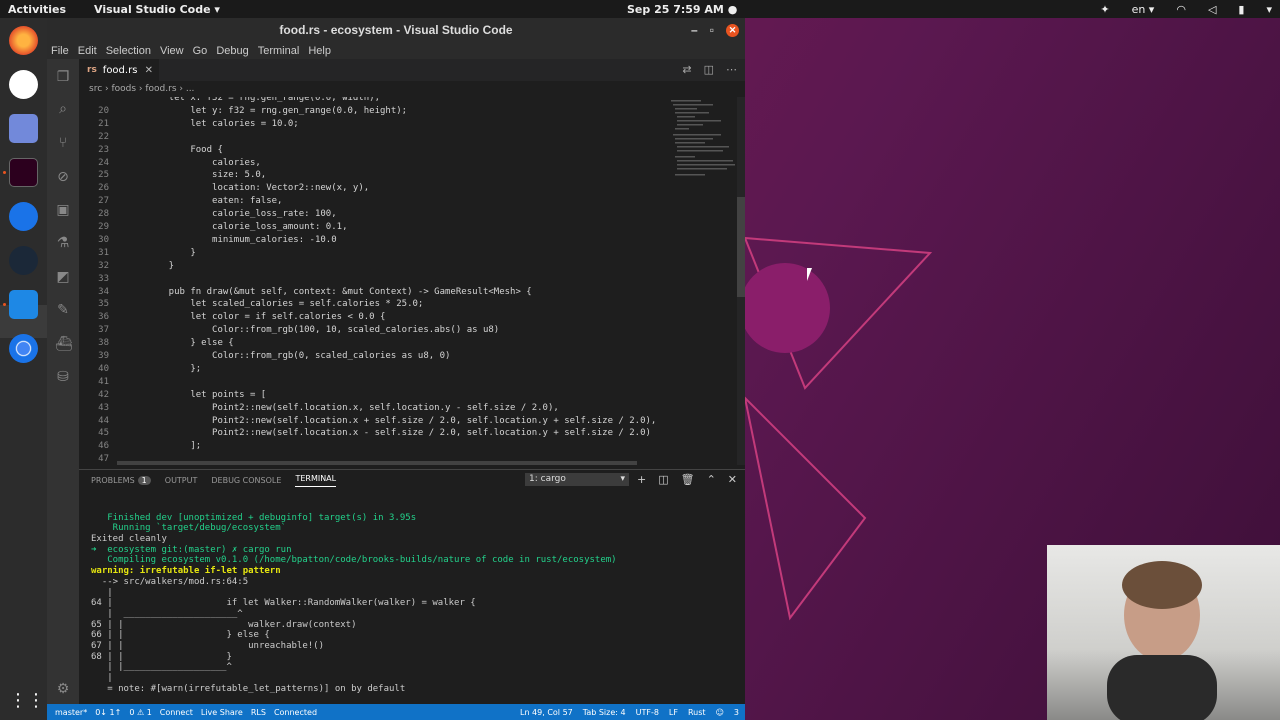 The width and height of the screenshot is (1280, 720). Describe the element at coordinates (157, 9) in the screenshot. I see `app-menu: Visual Studio Code ▾` at that location.